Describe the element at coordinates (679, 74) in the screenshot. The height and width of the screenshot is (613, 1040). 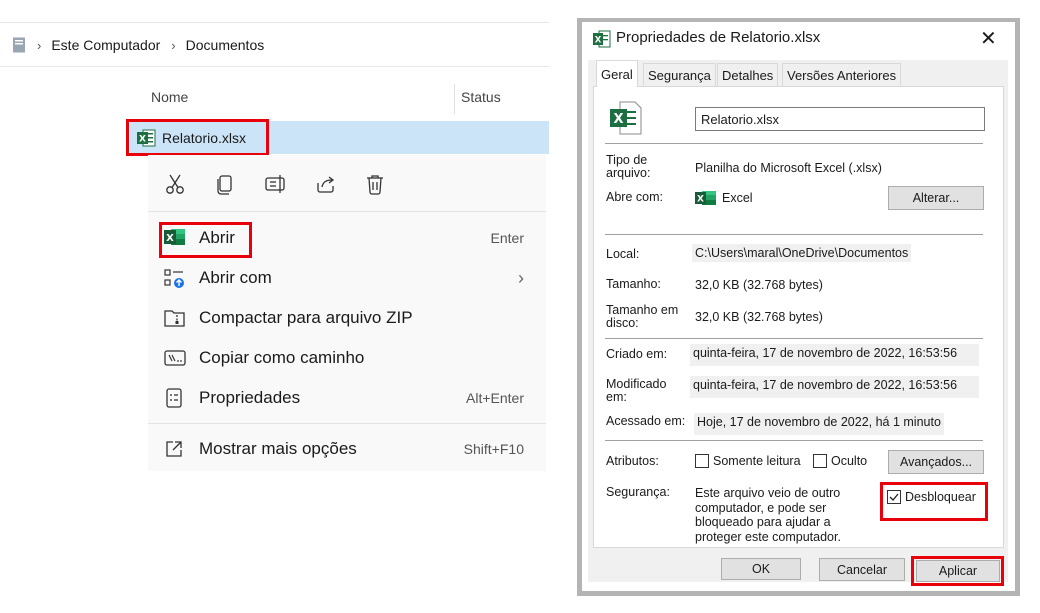
I see `tab-security: Segurança` at that location.